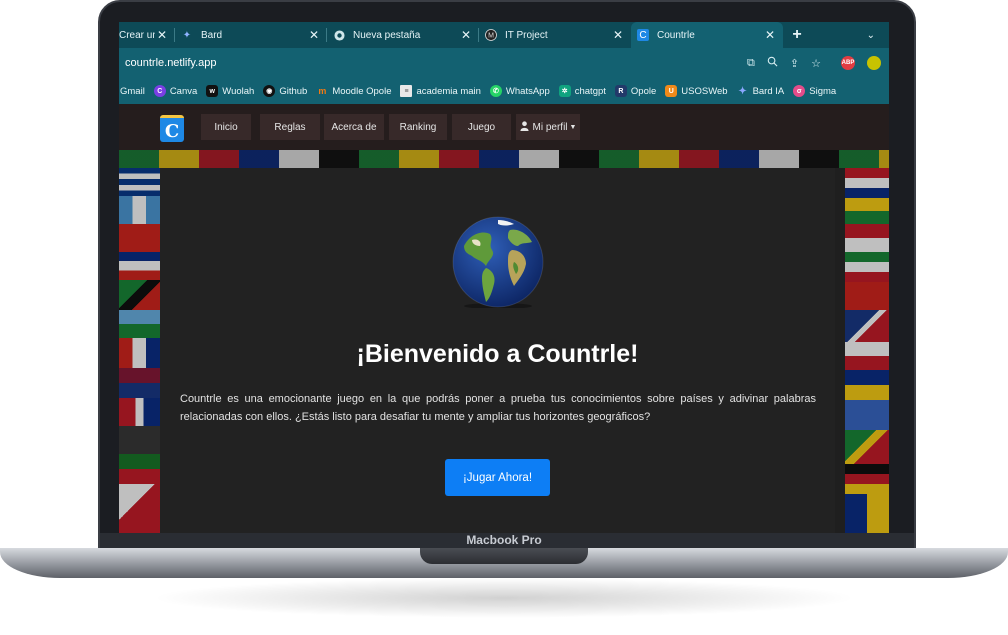  What do you see at coordinates (573, 127) in the screenshot?
I see `caret-down-icon: ▼` at bounding box center [573, 127].